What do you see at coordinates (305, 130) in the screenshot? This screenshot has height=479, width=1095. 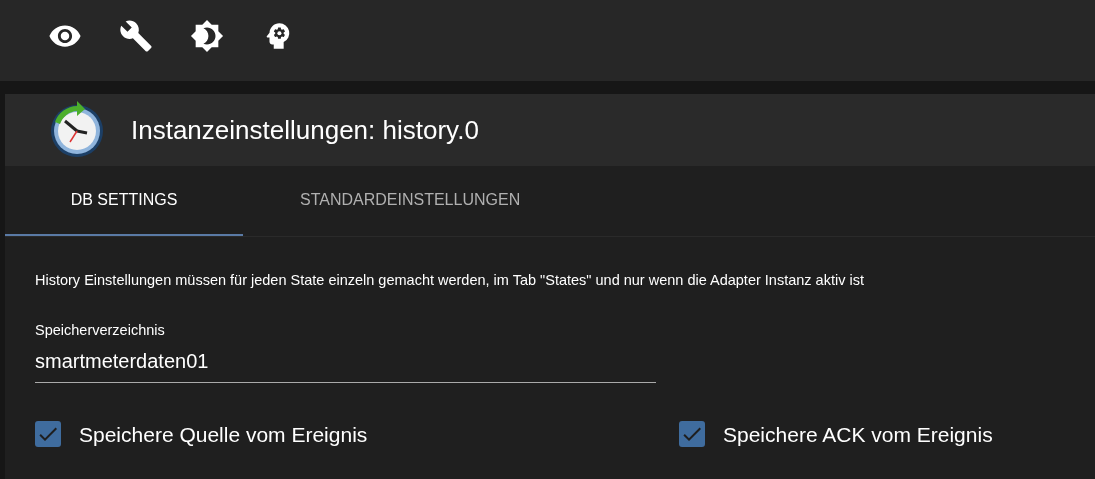 I see `dialog-title: Instanzeinstellungen: history.0` at bounding box center [305, 130].